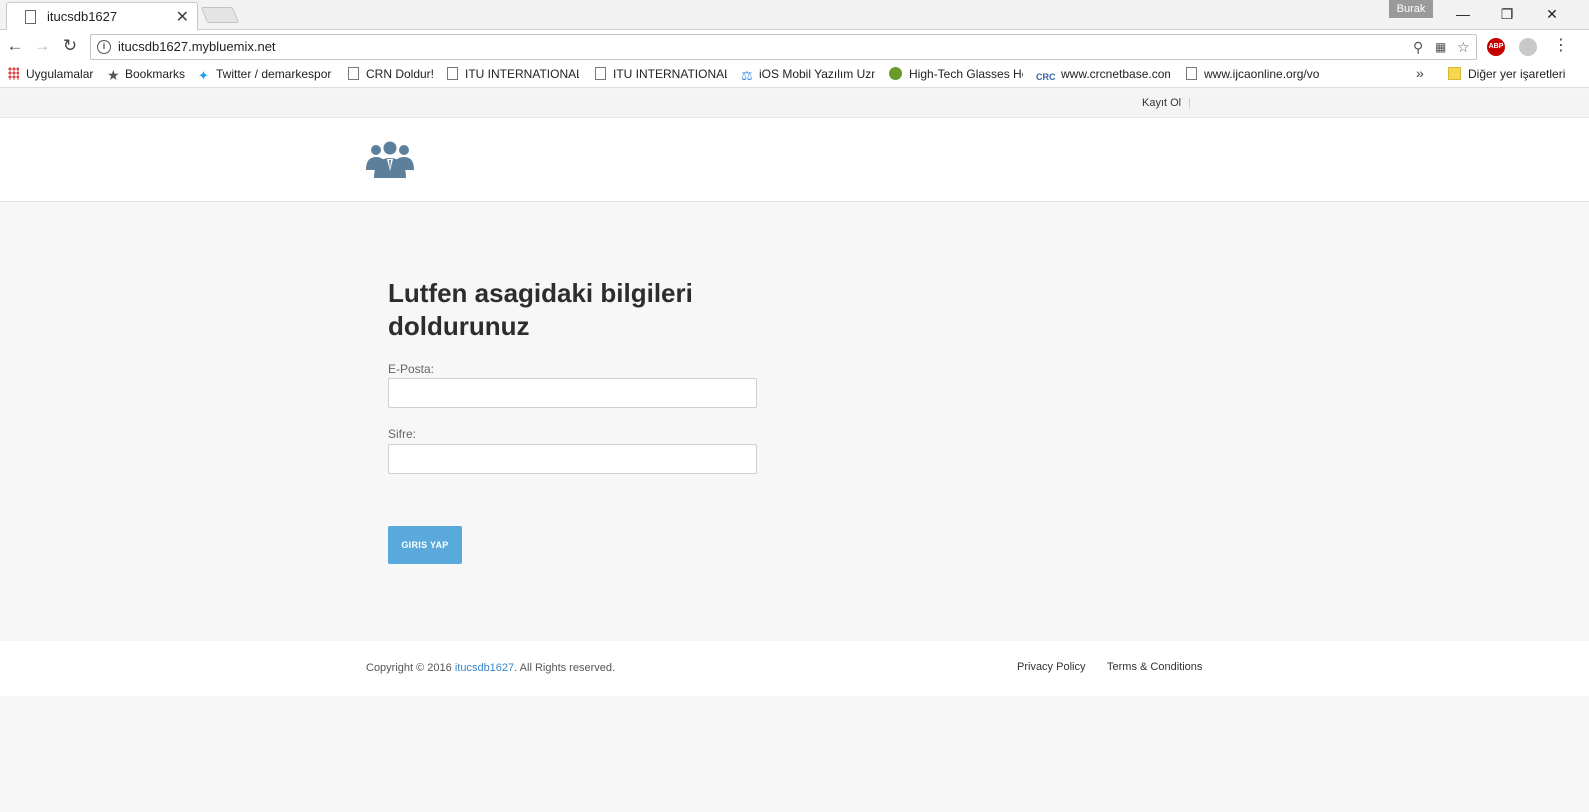 The width and height of the screenshot is (1589, 812). Describe the element at coordinates (895, 73) in the screenshot. I see `owl-icon` at that location.